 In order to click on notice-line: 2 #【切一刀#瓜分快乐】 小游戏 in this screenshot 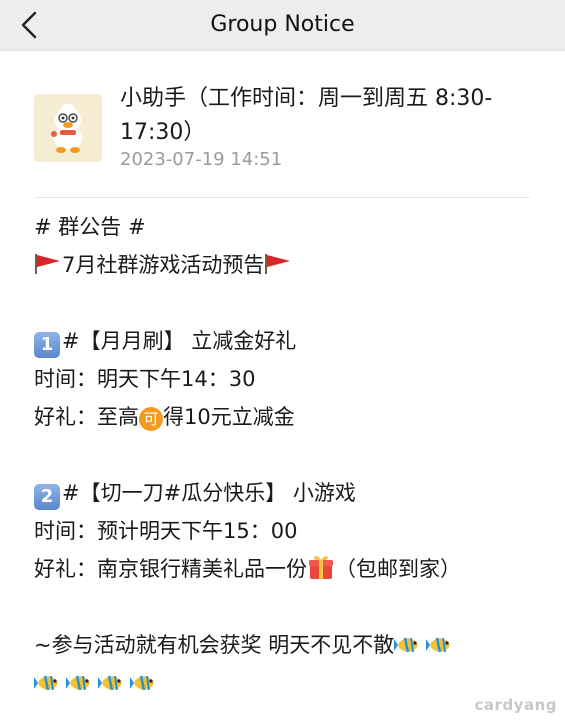, I will do `click(284, 493)`.